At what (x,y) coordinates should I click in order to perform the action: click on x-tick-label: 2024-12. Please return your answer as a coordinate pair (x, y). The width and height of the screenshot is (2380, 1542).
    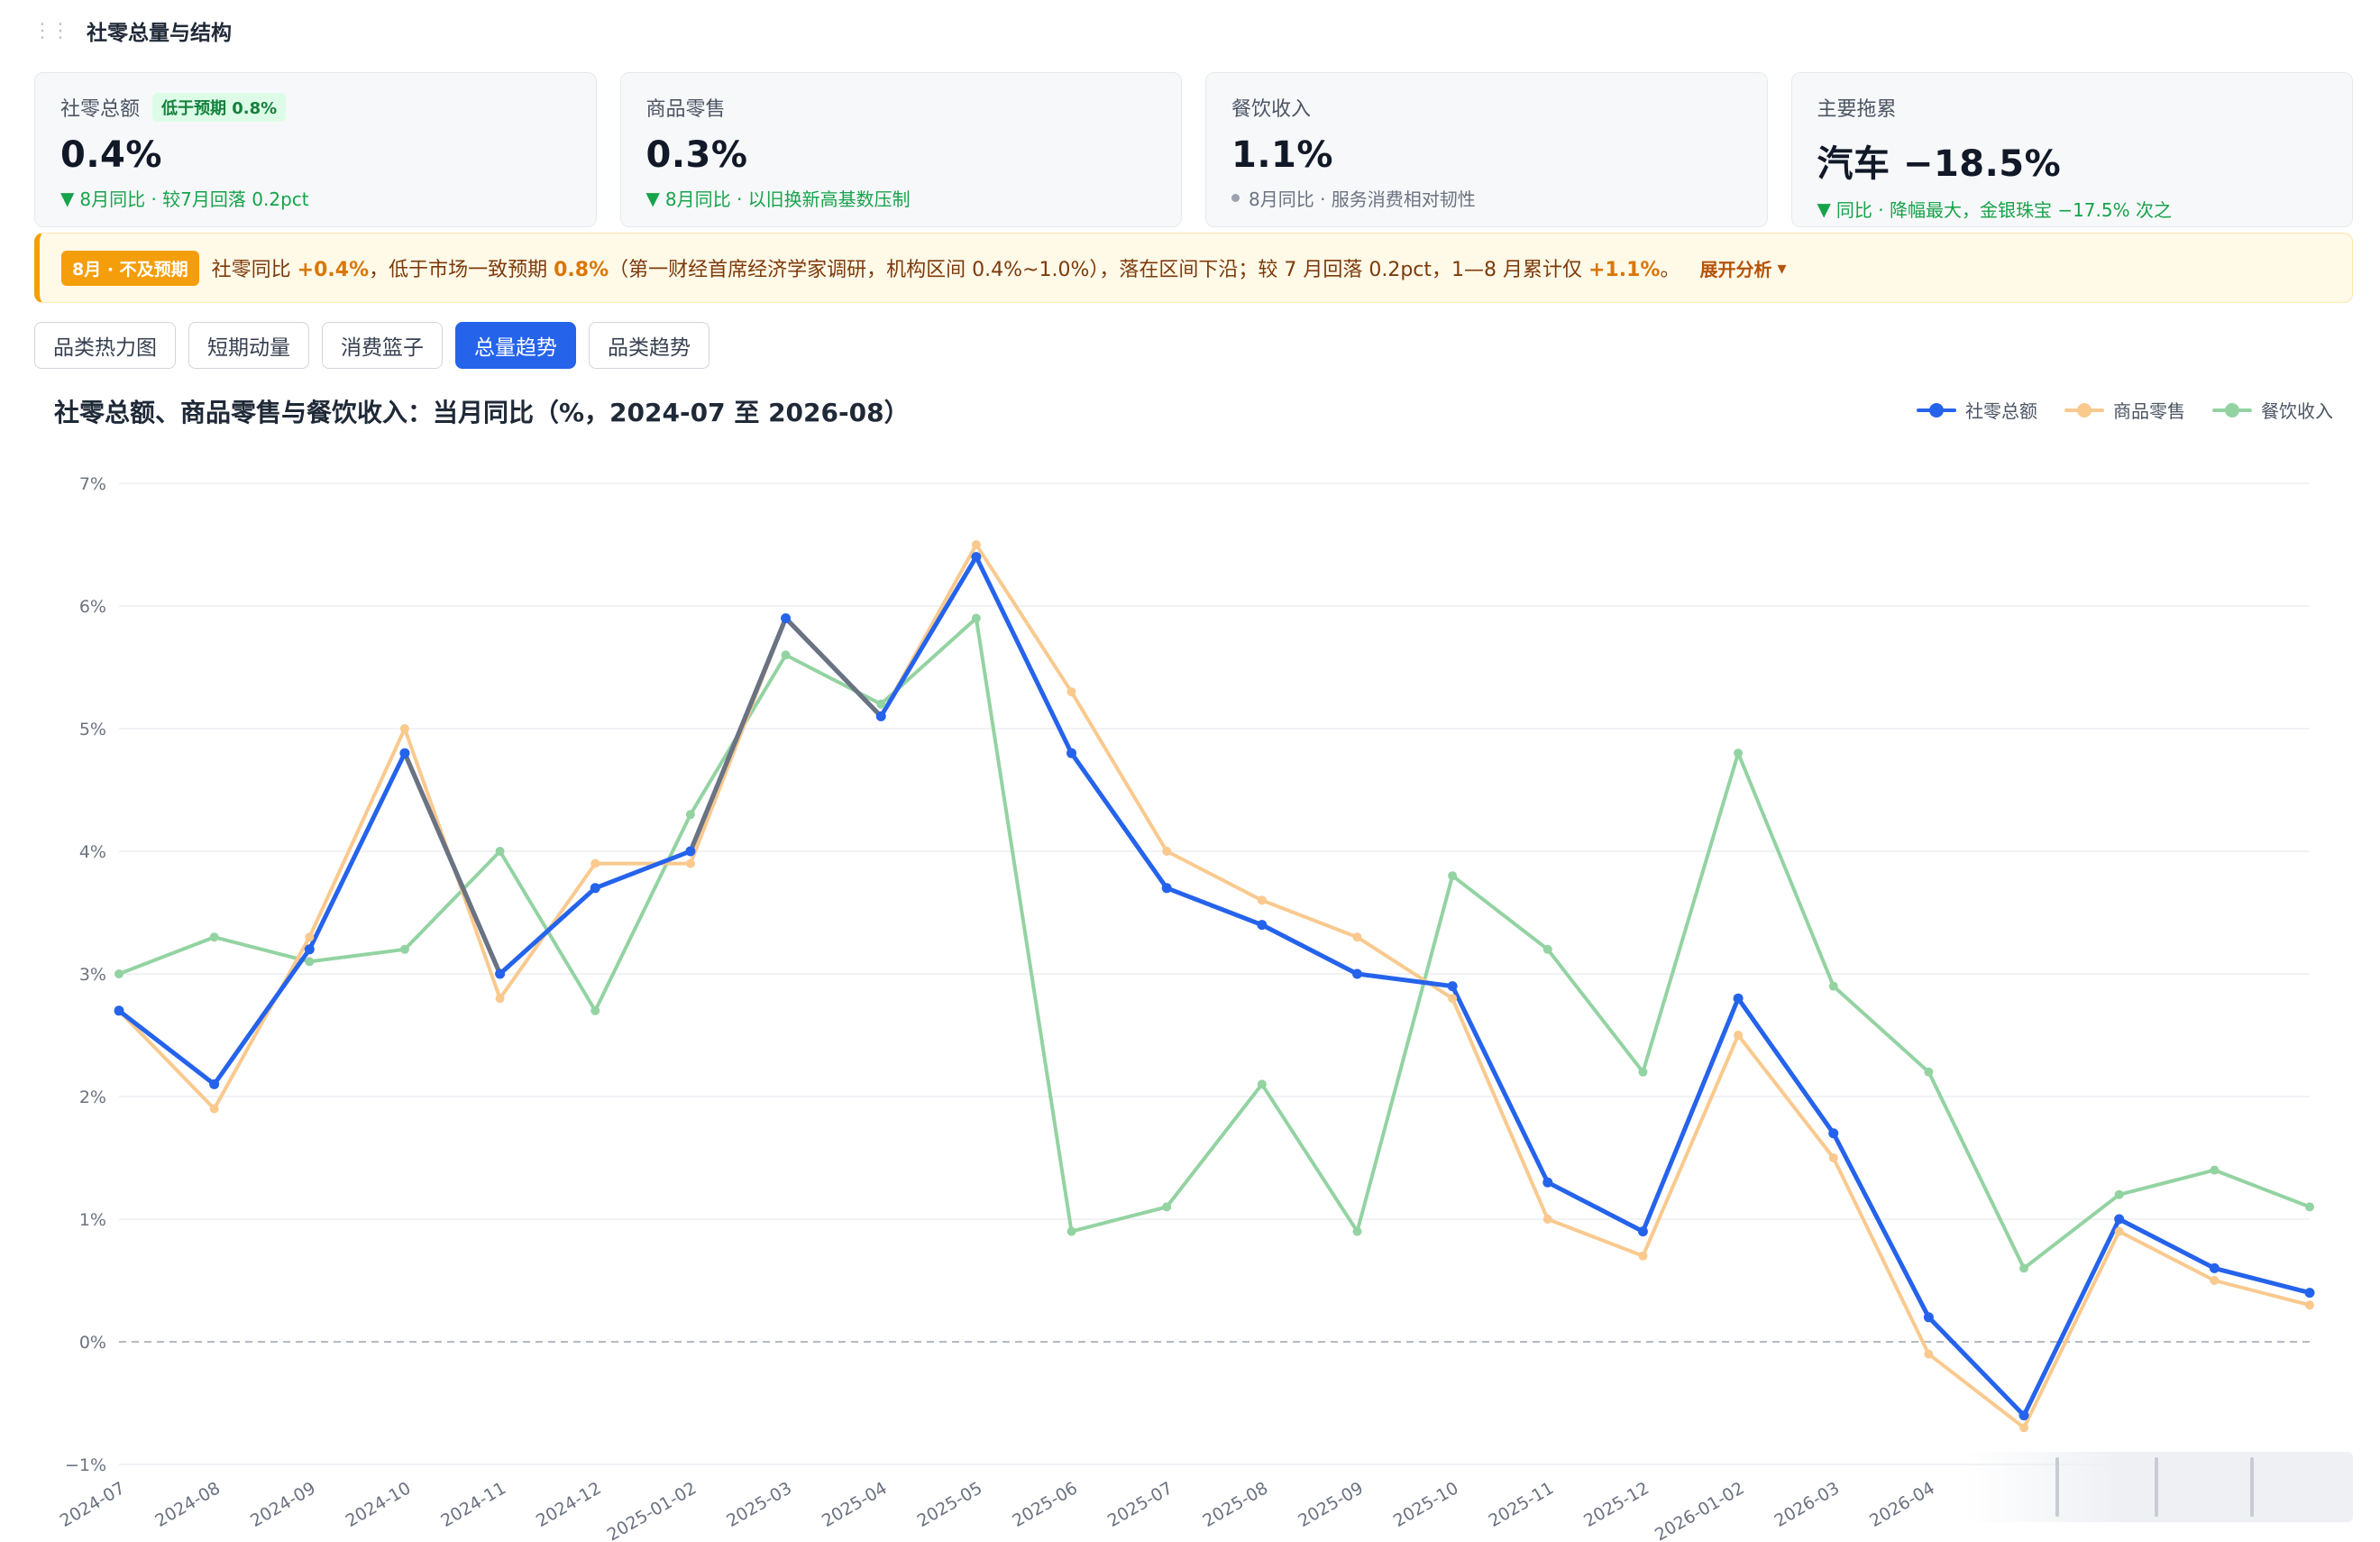
    Looking at the image, I should click on (569, 1505).